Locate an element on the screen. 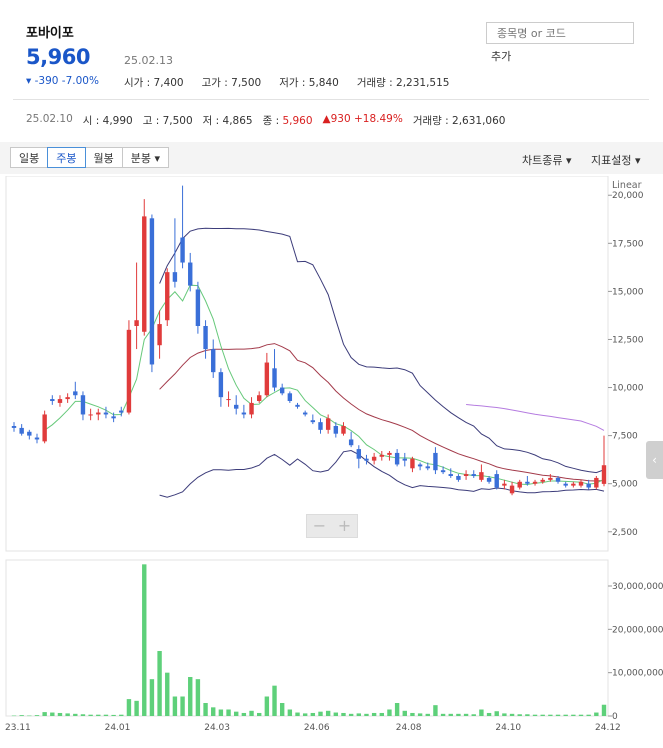  price-tick-label: 15,000 is located at coordinates (628, 292).